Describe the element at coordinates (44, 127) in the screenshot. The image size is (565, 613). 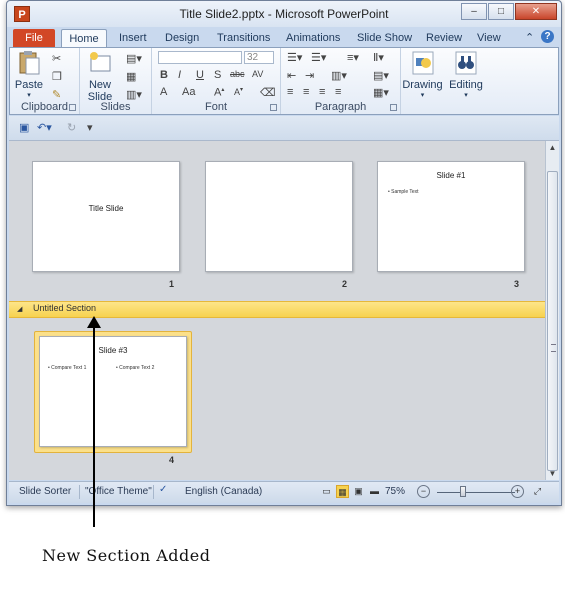
I see `undo-icon: ↶▾` at that location.